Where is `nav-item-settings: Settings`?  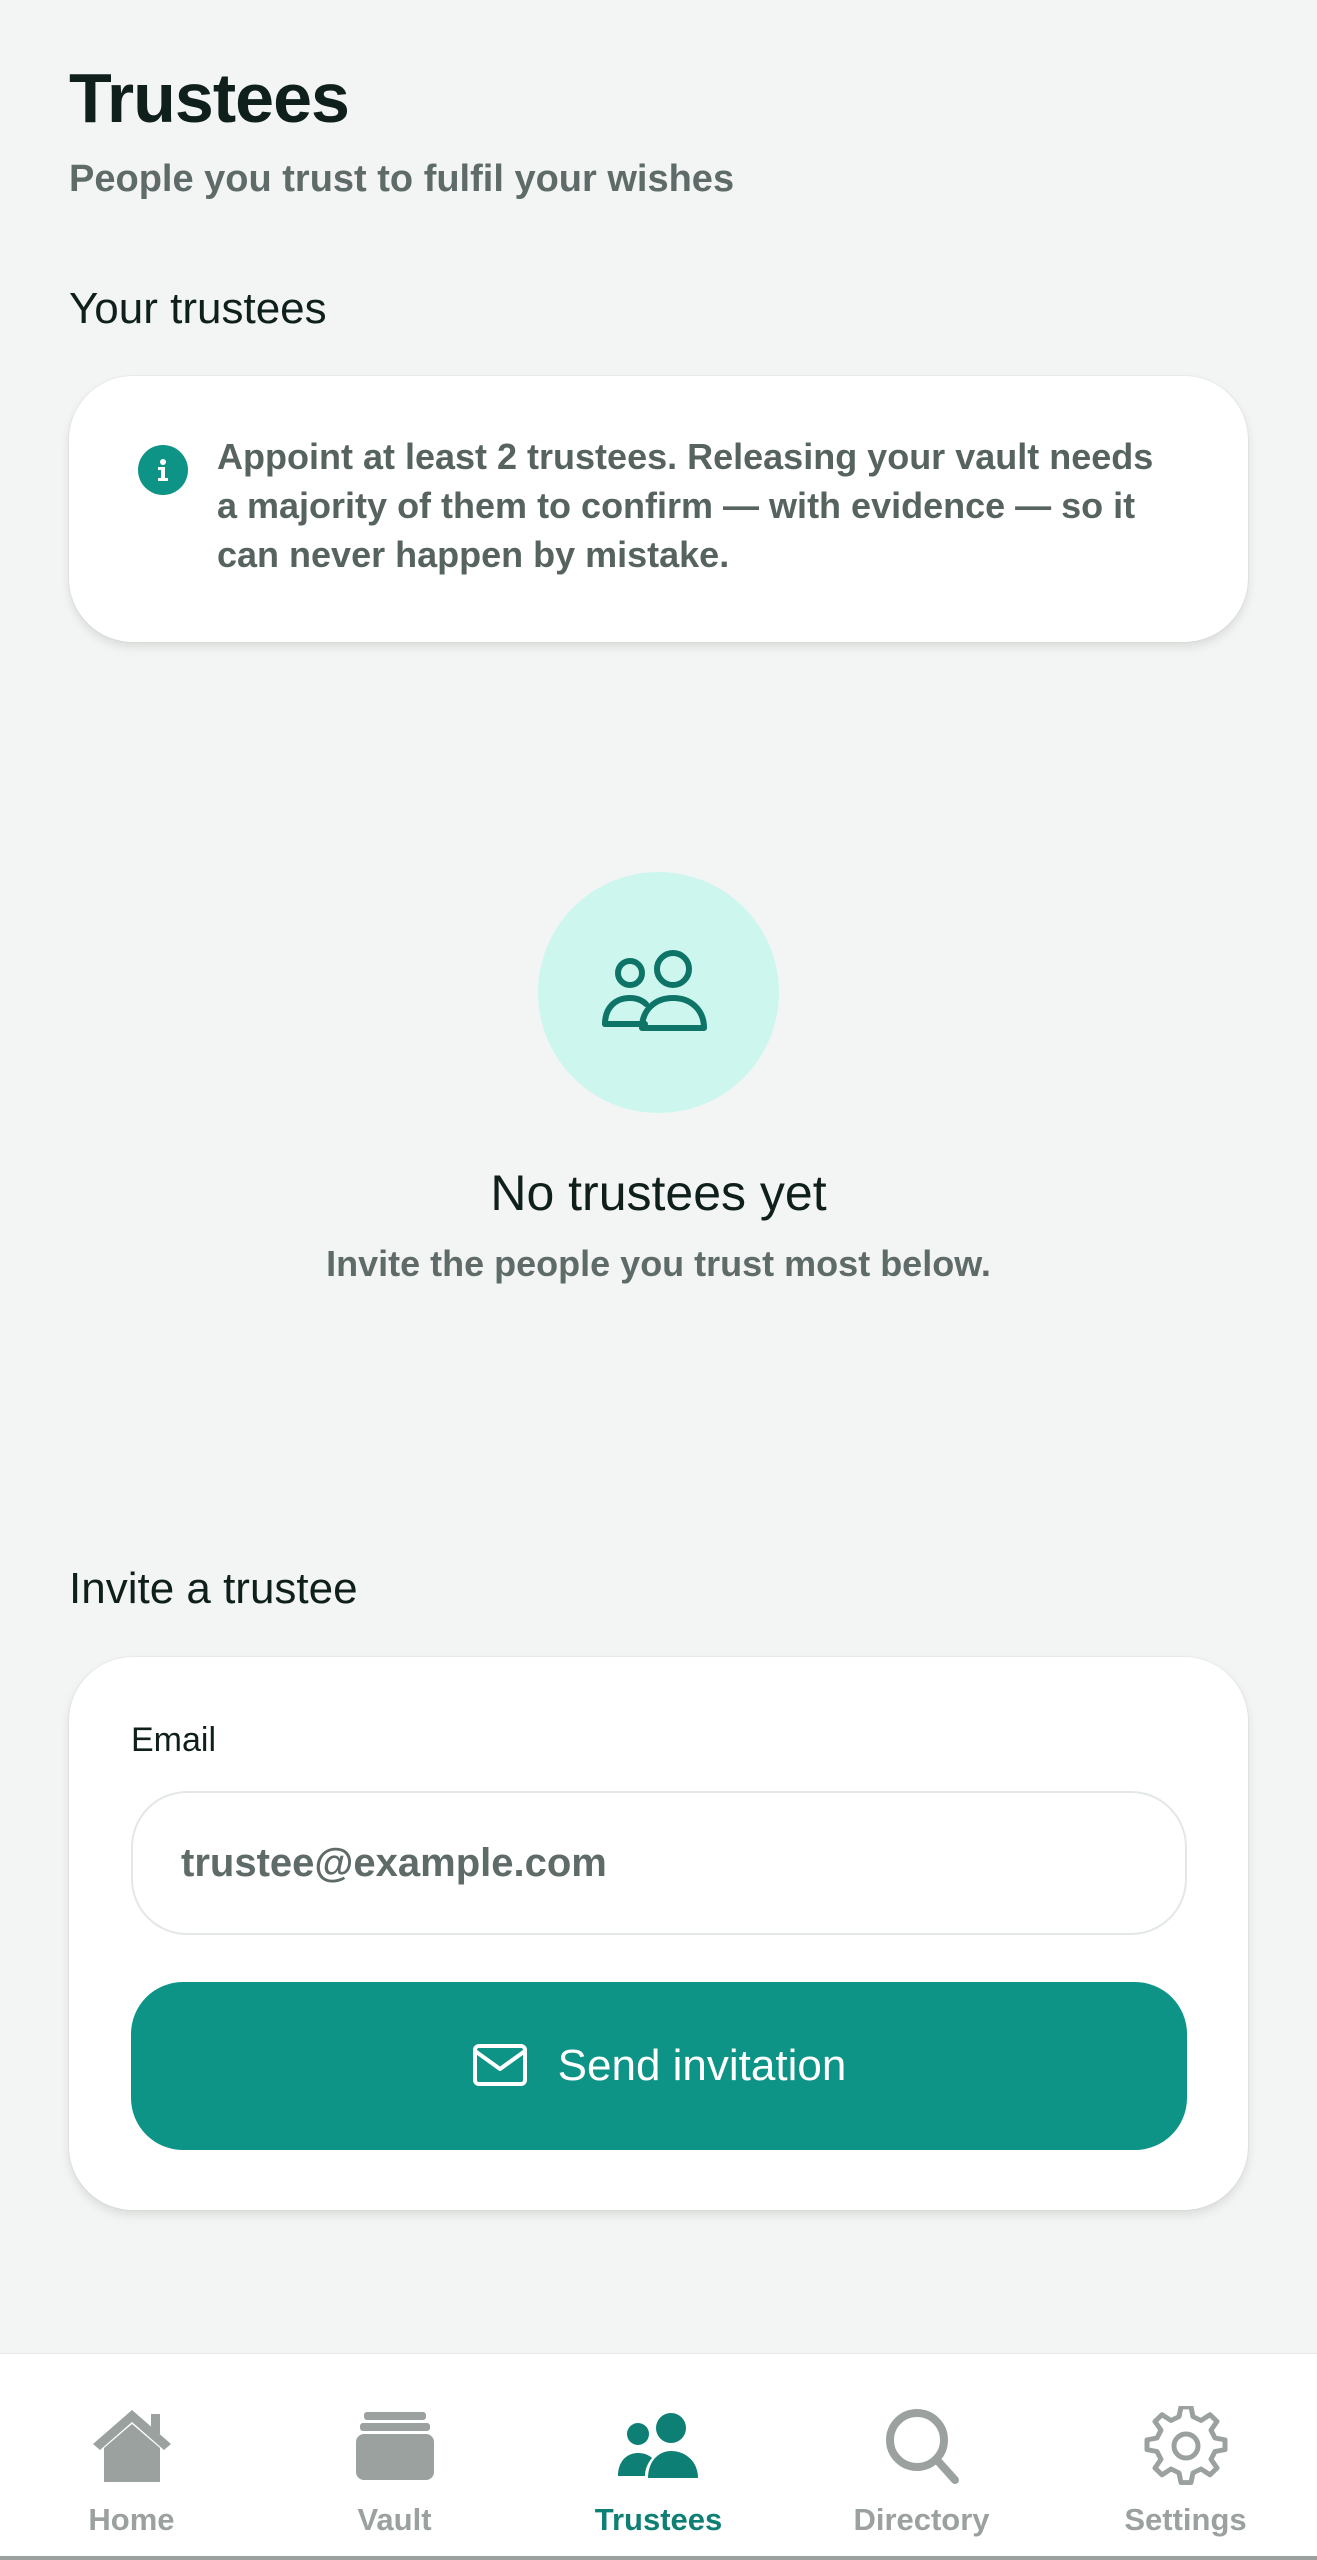 nav-item-settings: Settings is located at coordinates (1185, 2455).